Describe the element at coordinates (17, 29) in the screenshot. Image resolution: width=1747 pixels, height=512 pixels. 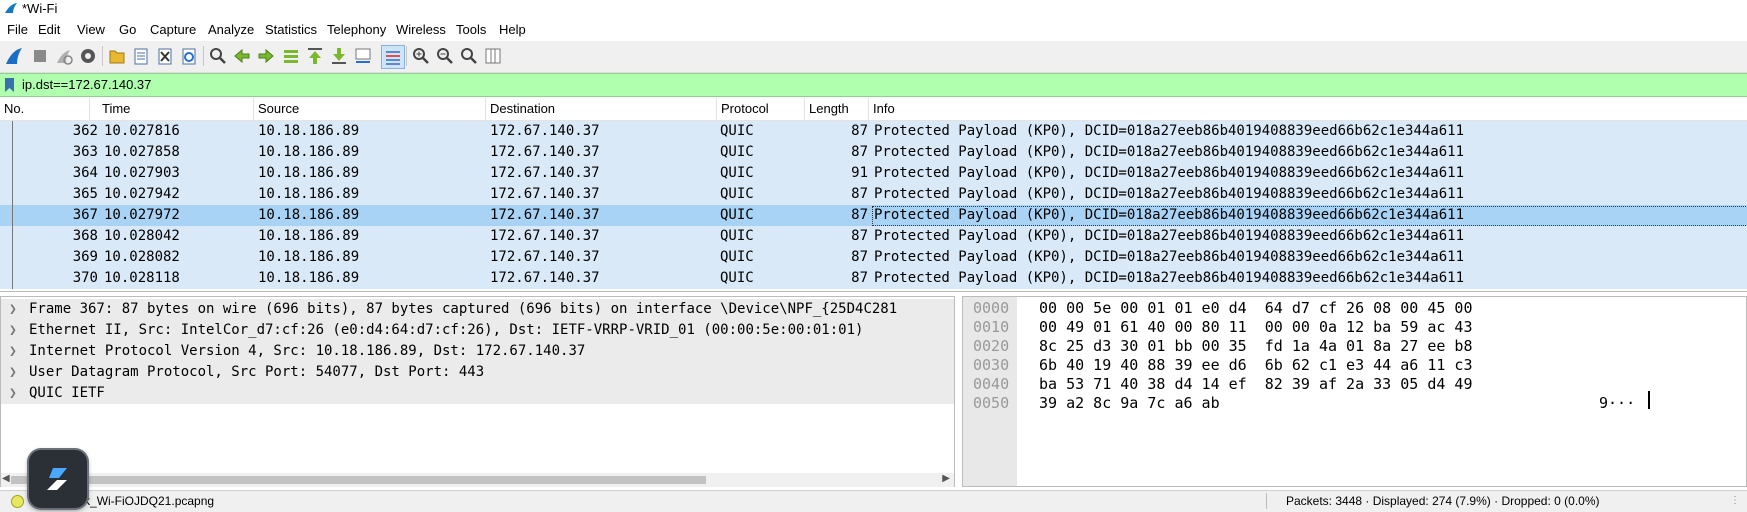
I see `menu-file: File` at that location.